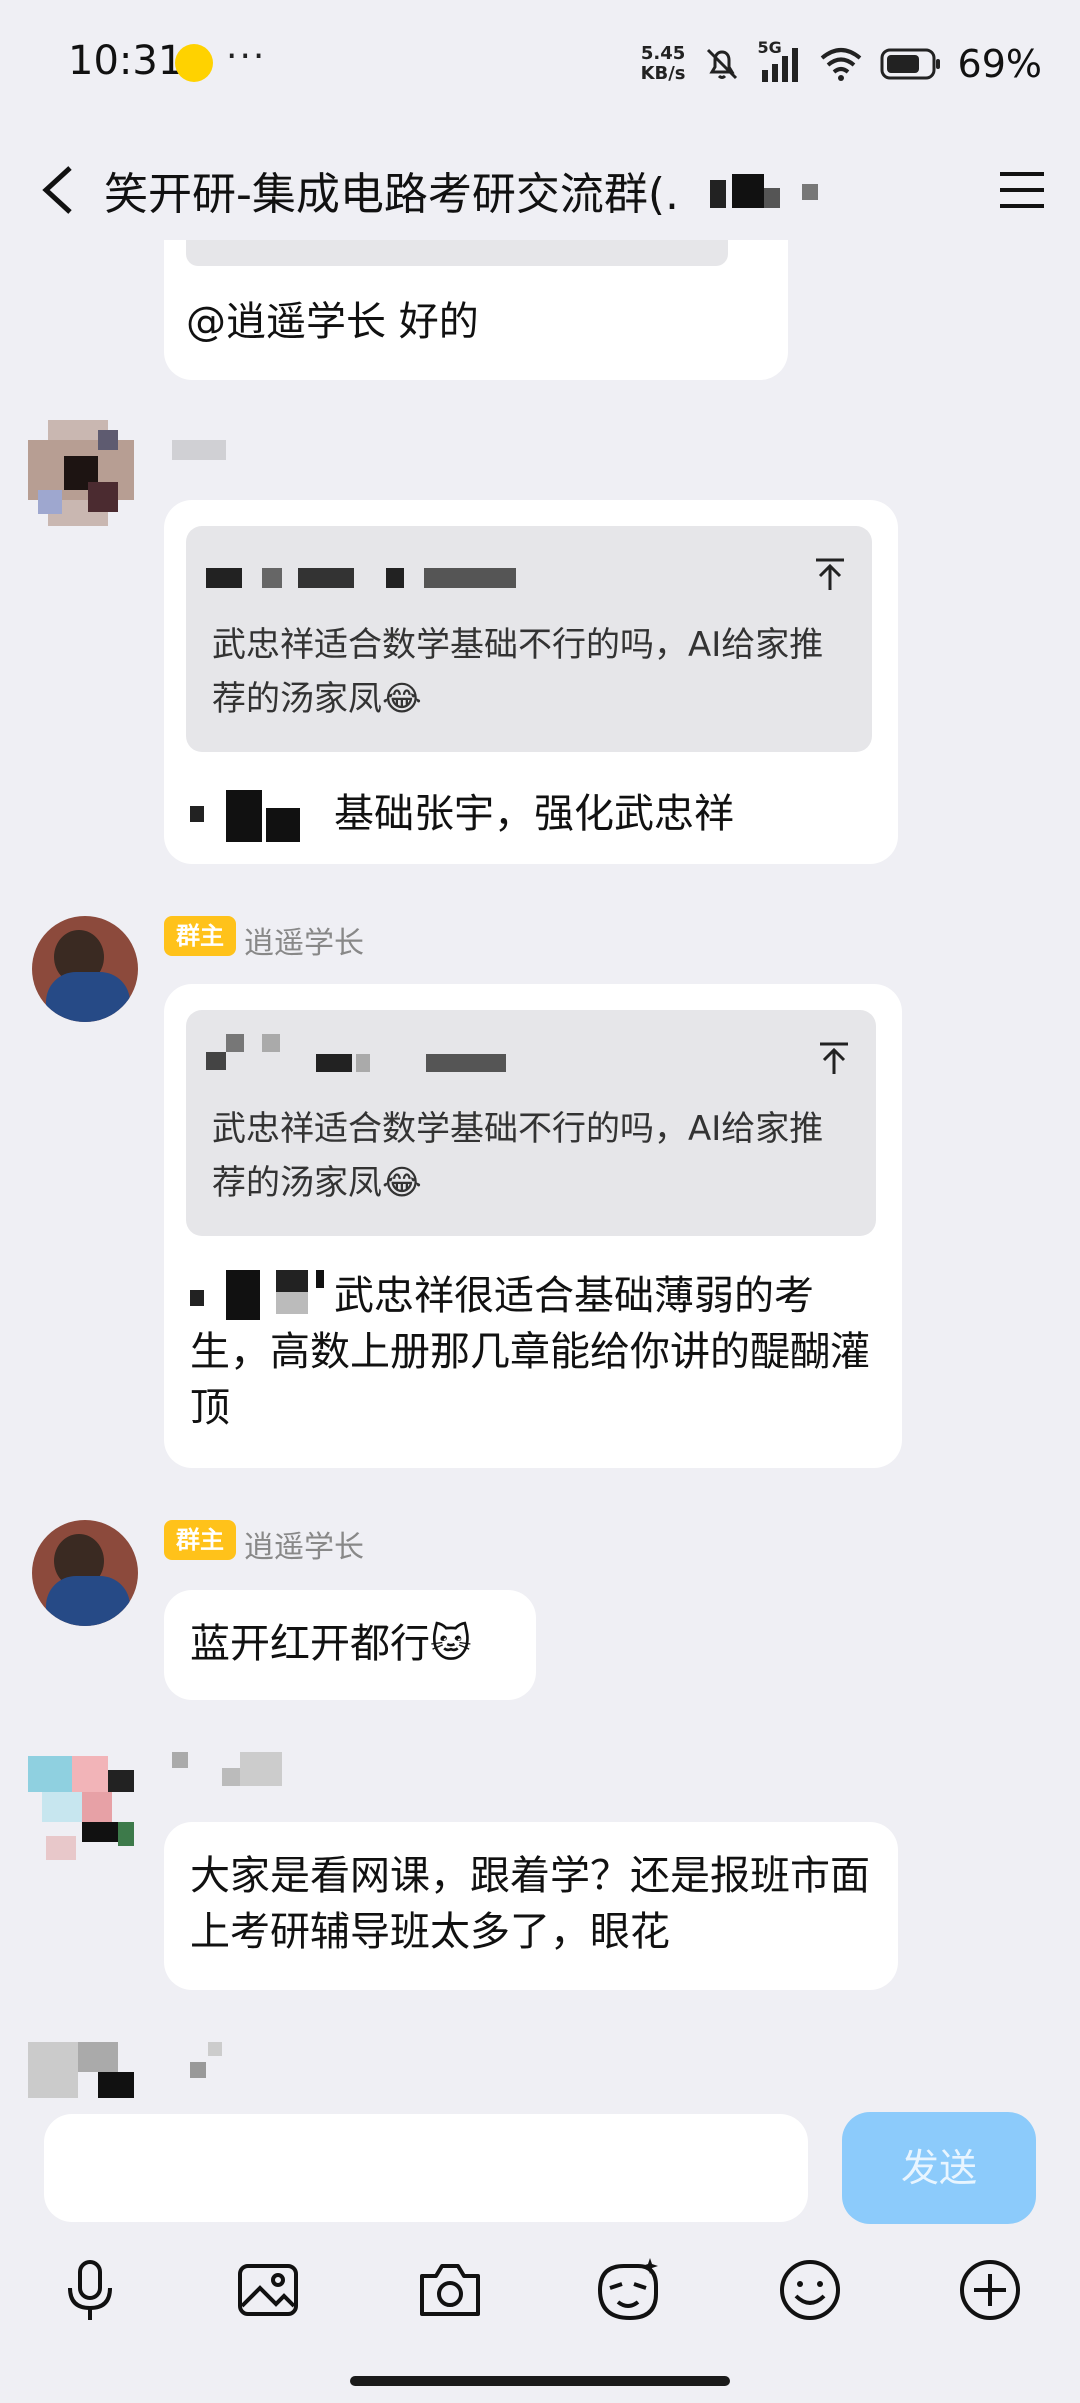 The width and height of the screenshot is (1080, 2403). What do you see at coordinates (60, 190) in the screenshot?
I see `back-button` at bounding box center [60, 190].